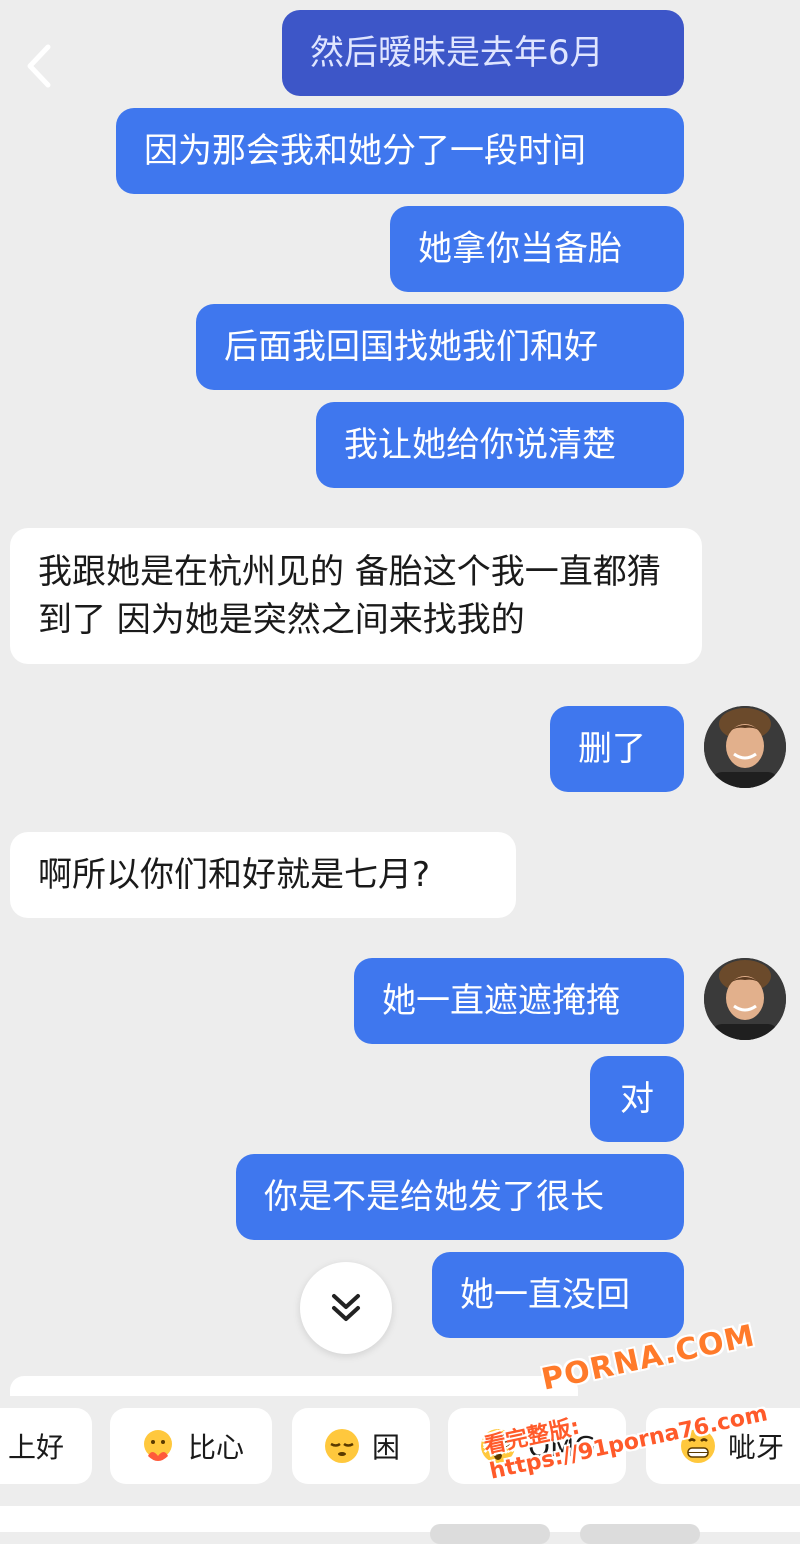 This screenshot has height=1544, width=800. What do you see at coordinates (637, 1099) in the screenshot?
I see `message-bubble-outgoing: 对` at bounding box center [637, 1099].